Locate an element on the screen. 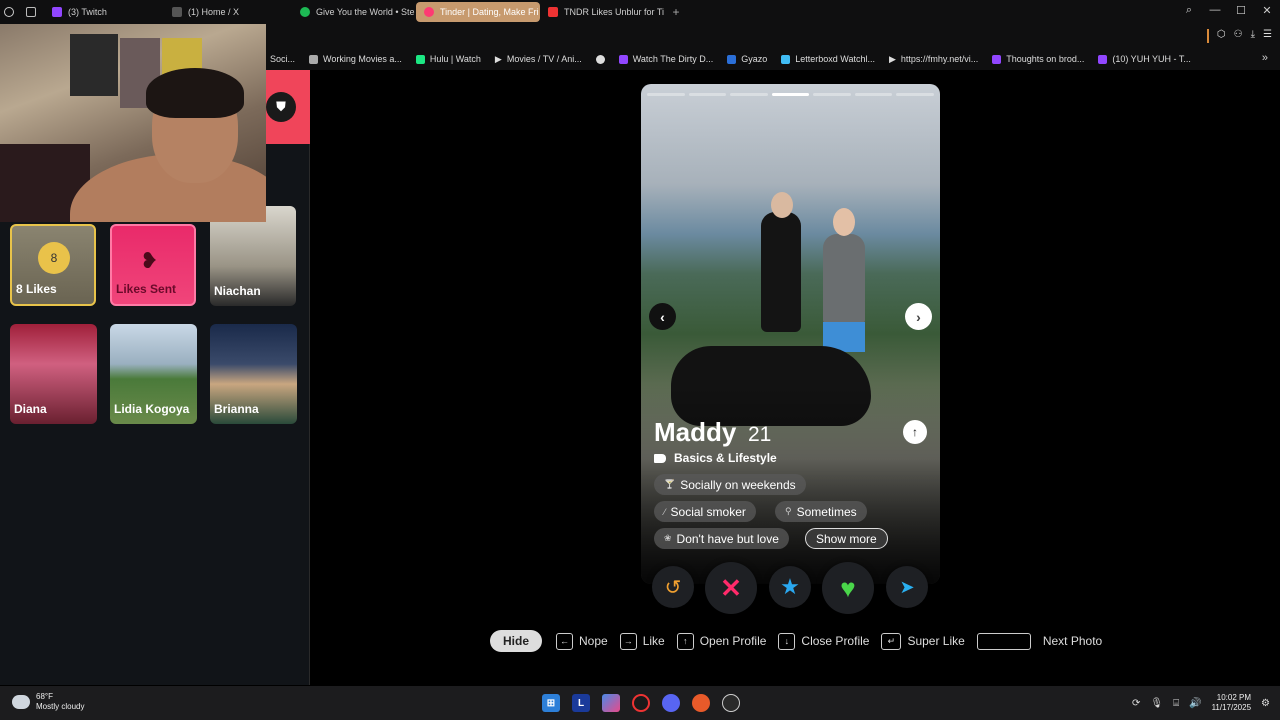 The image size is (1280, 720). discord-icon is located at coordinates (671, 703).